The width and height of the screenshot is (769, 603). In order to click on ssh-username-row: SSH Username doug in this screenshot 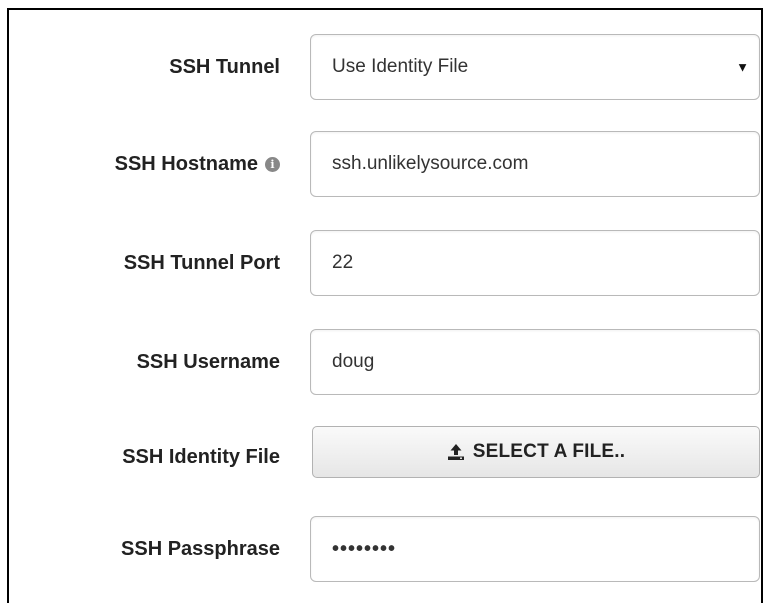, I will do `click(384, 362)`.